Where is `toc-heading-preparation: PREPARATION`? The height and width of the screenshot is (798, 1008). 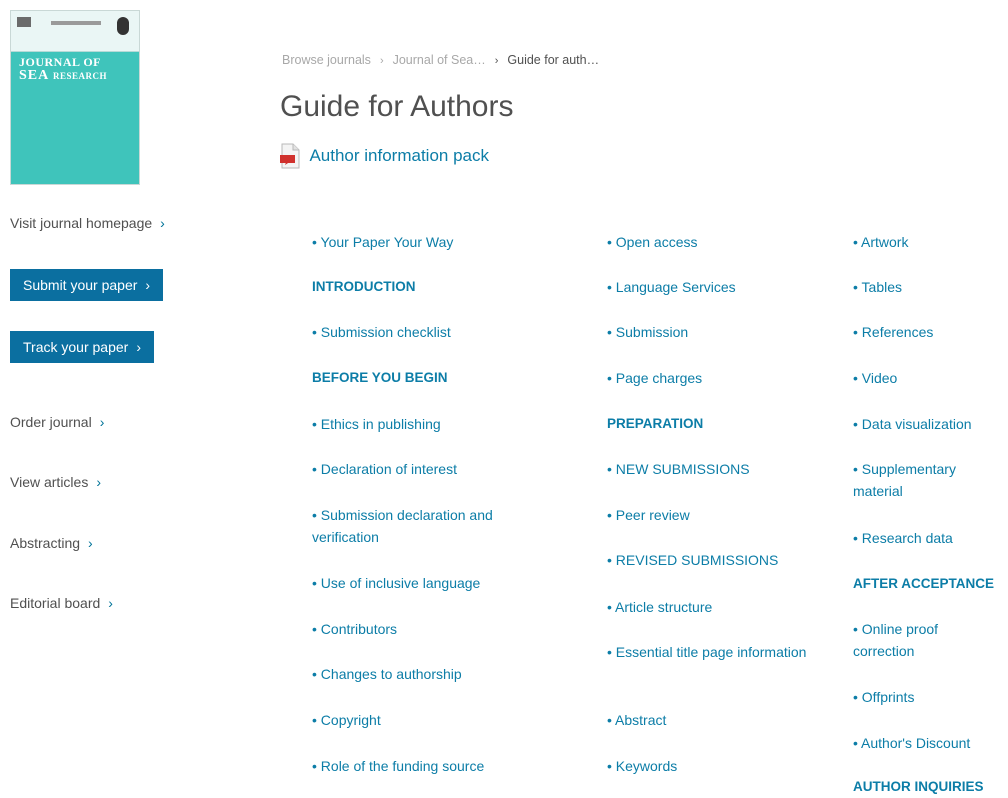 toc-heading-preparation: PREPARATION is located at coordinates (714, 424).